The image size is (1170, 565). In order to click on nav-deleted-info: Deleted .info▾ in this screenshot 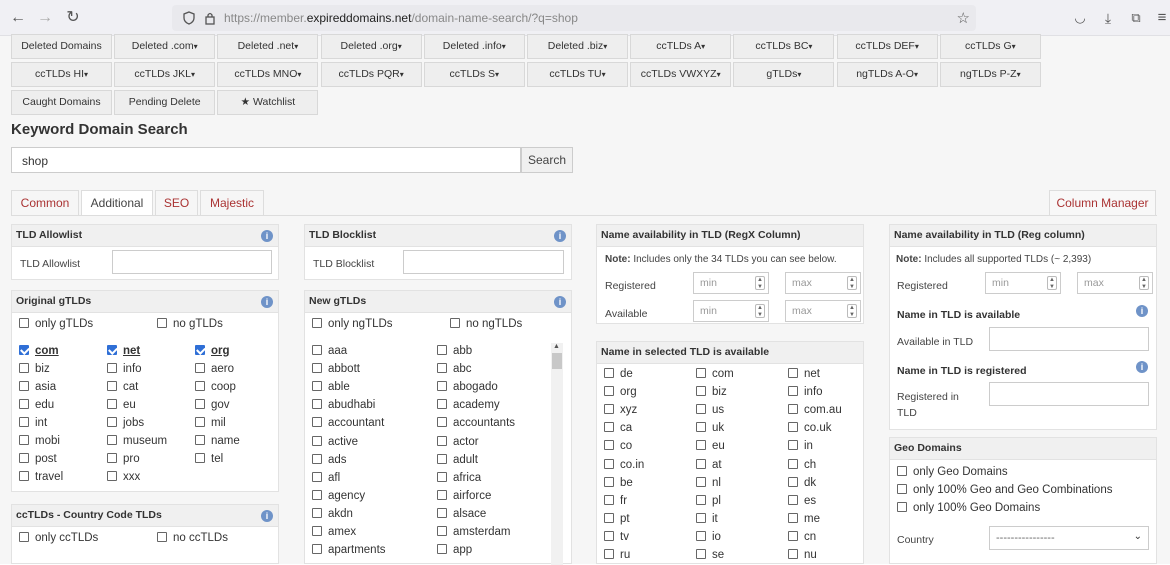, I will do `click(474, 46)`.